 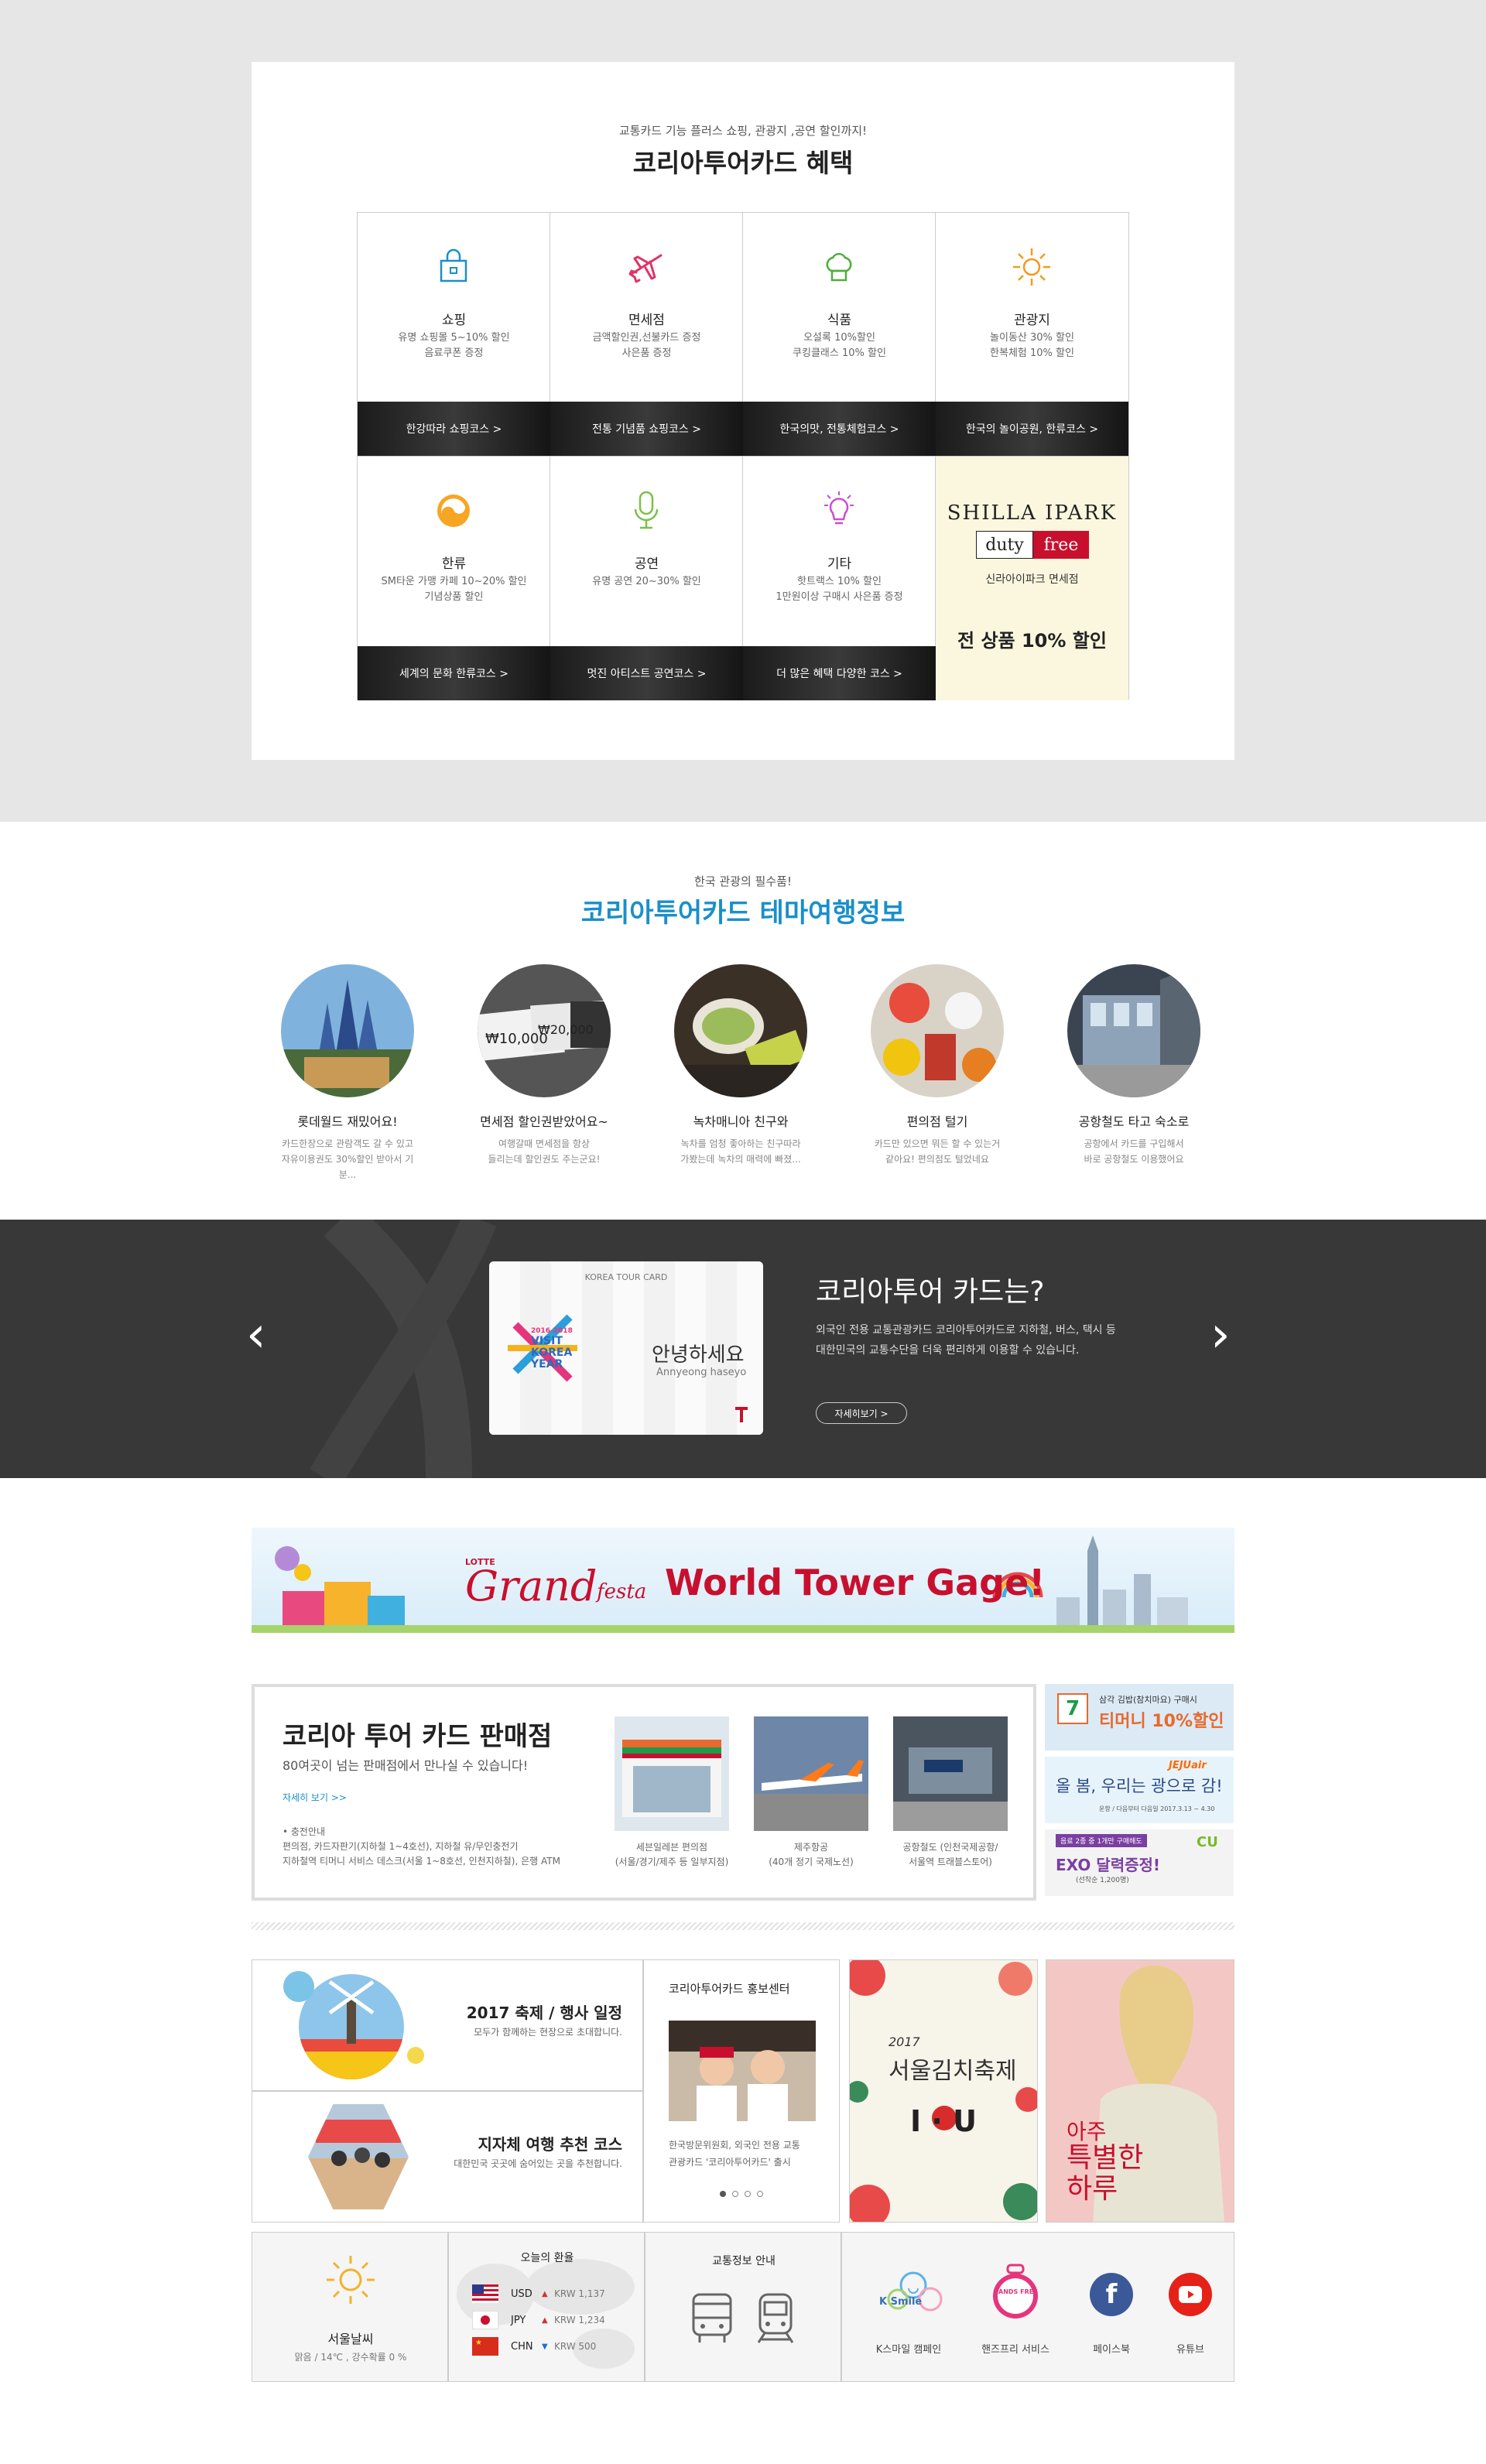 I want to click on benefit-food: 식품 오설록 10%할인 쿠킹클래스 10% 할인 한국의맛, 전통체험코스 >, so click(x=839, y=335).